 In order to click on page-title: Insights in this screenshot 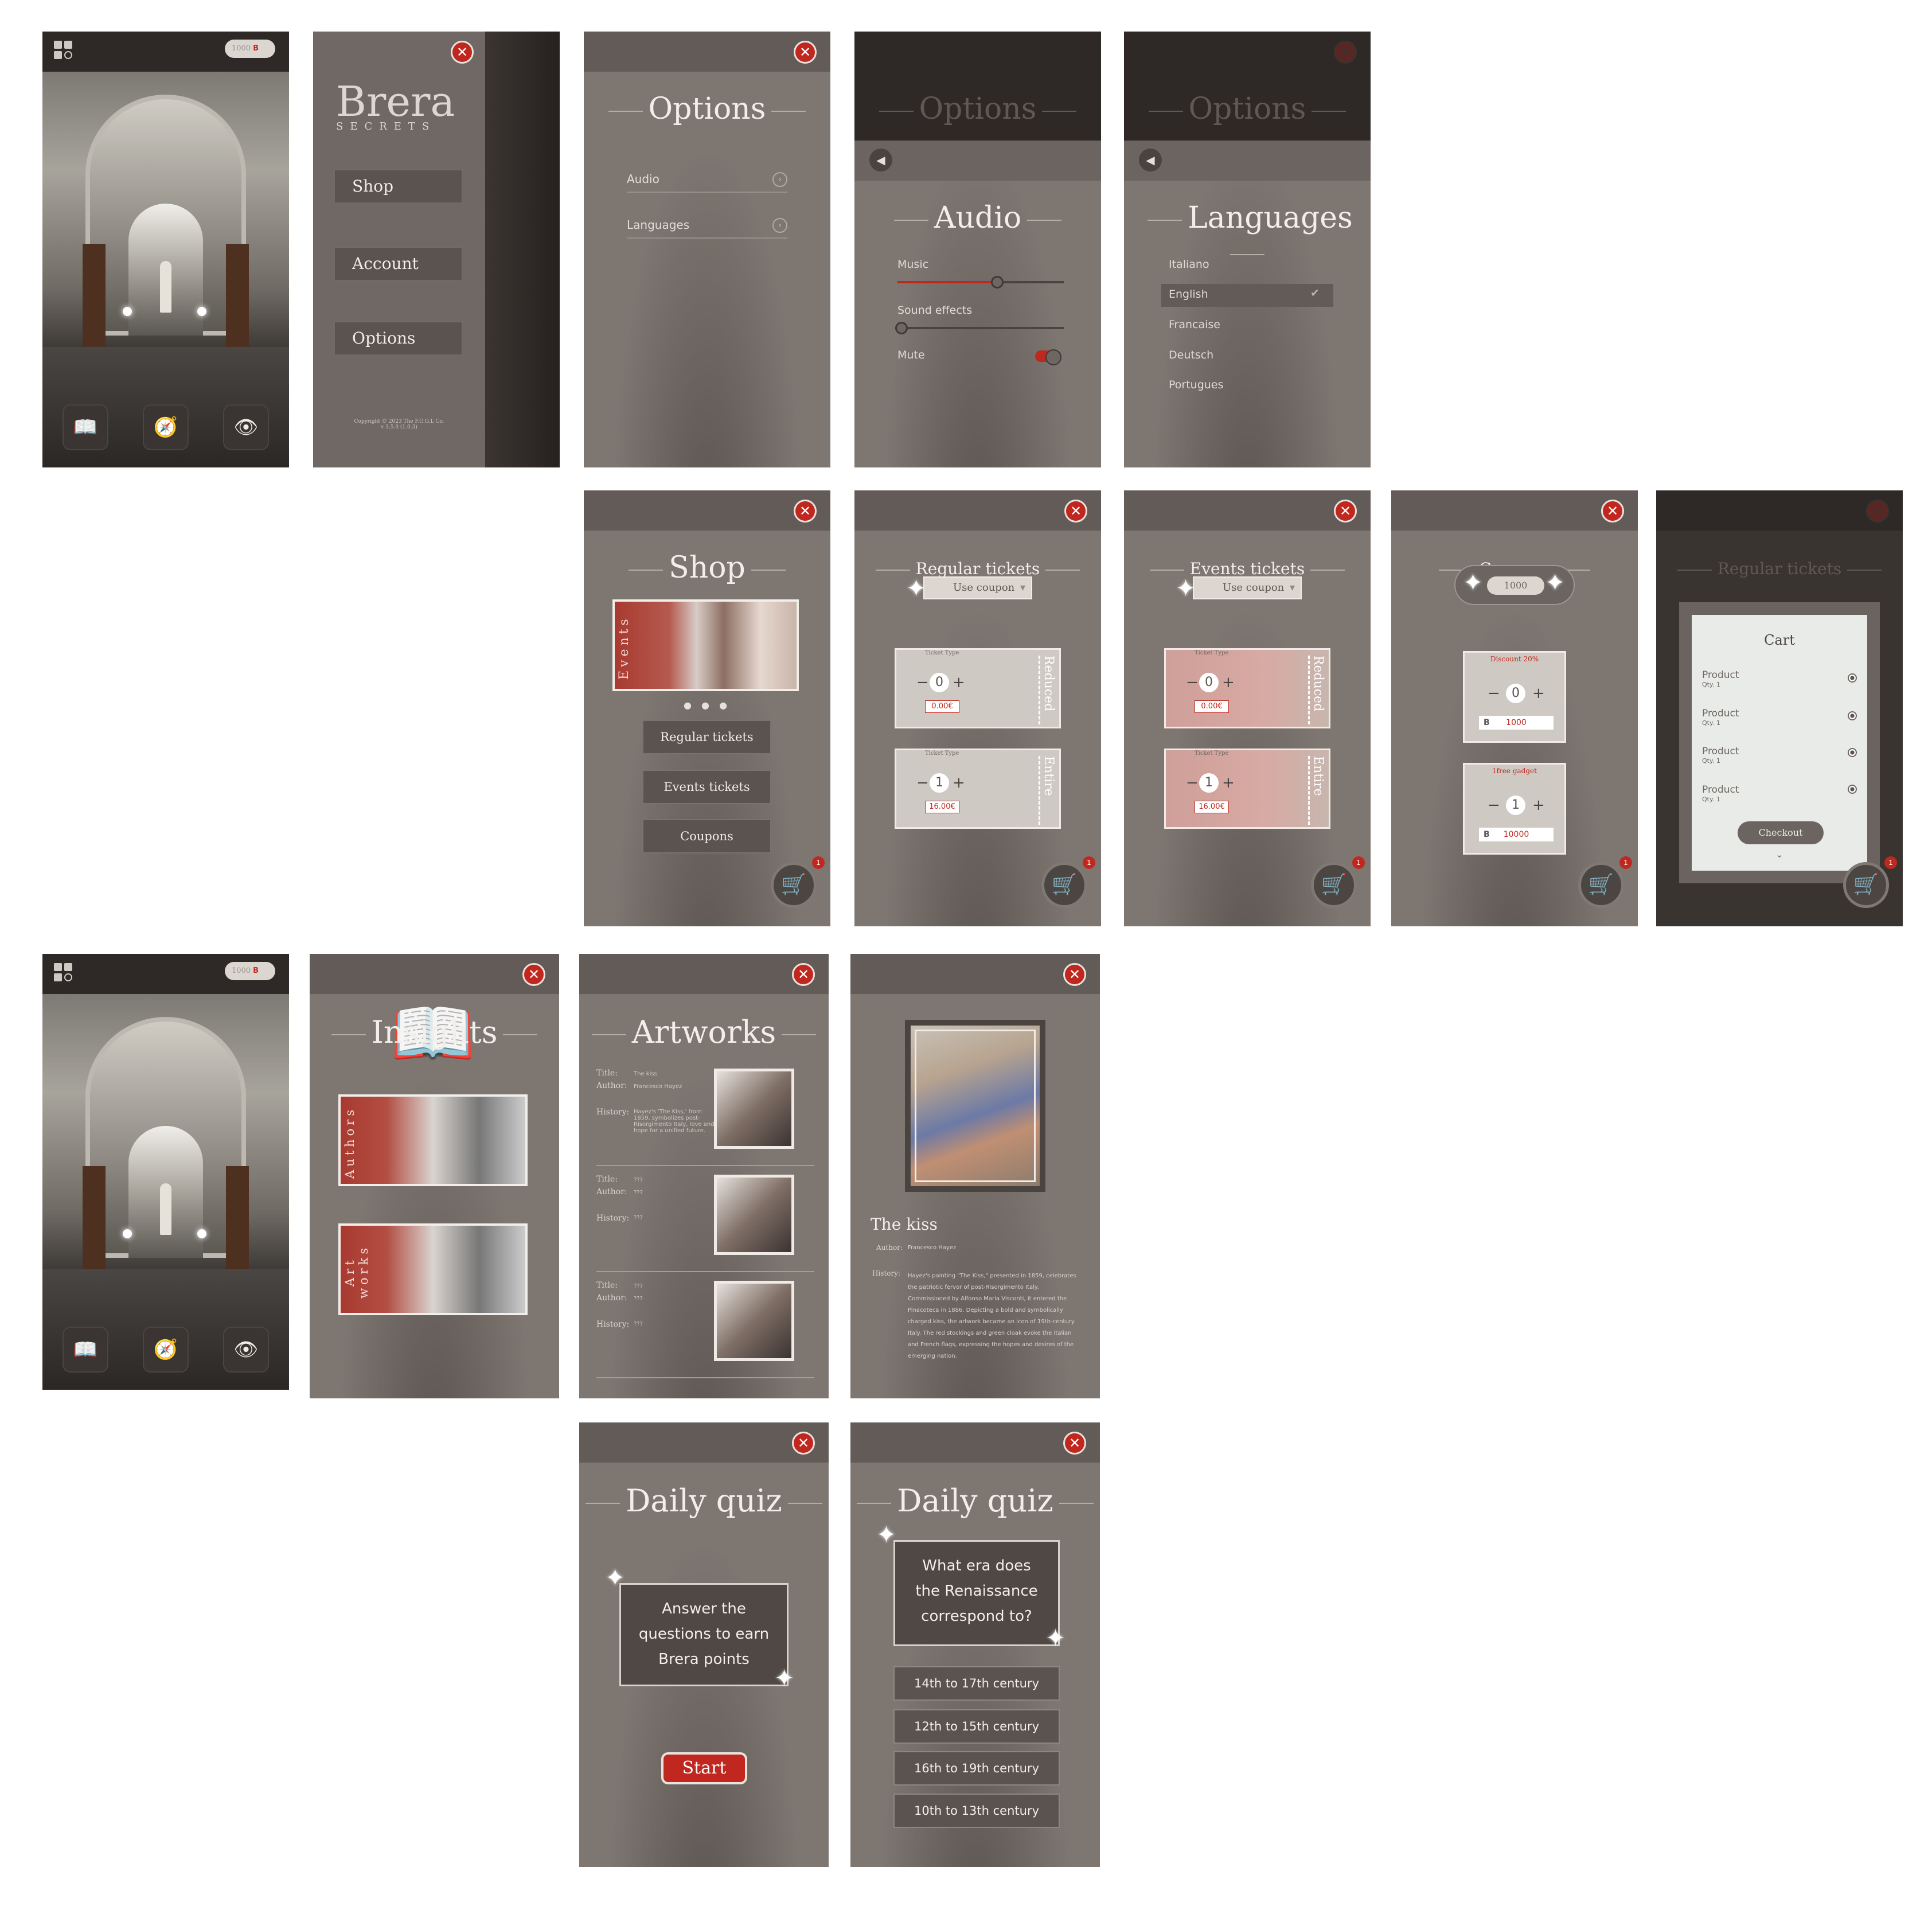, I will do `click(435, 1032)`.